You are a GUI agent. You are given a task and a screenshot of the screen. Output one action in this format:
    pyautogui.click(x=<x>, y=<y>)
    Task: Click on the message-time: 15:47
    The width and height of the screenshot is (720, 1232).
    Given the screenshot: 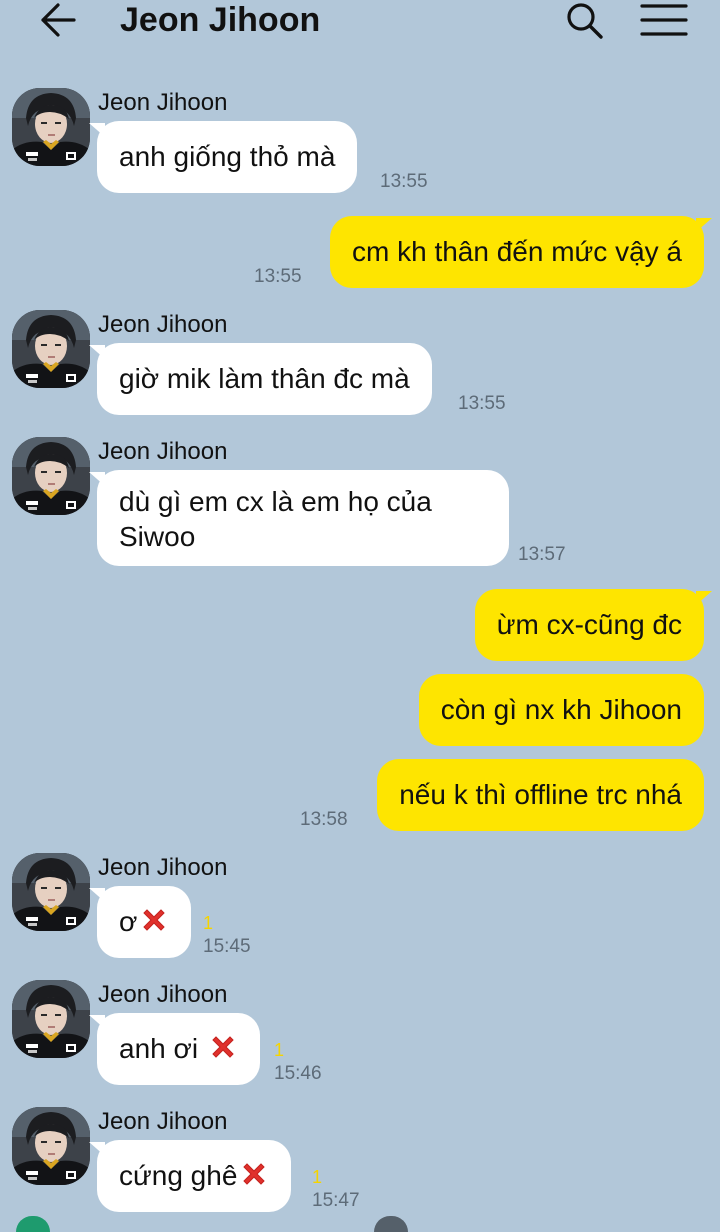 What is the action you would take?
    pyautogui.click(x=336, y=1200)
    